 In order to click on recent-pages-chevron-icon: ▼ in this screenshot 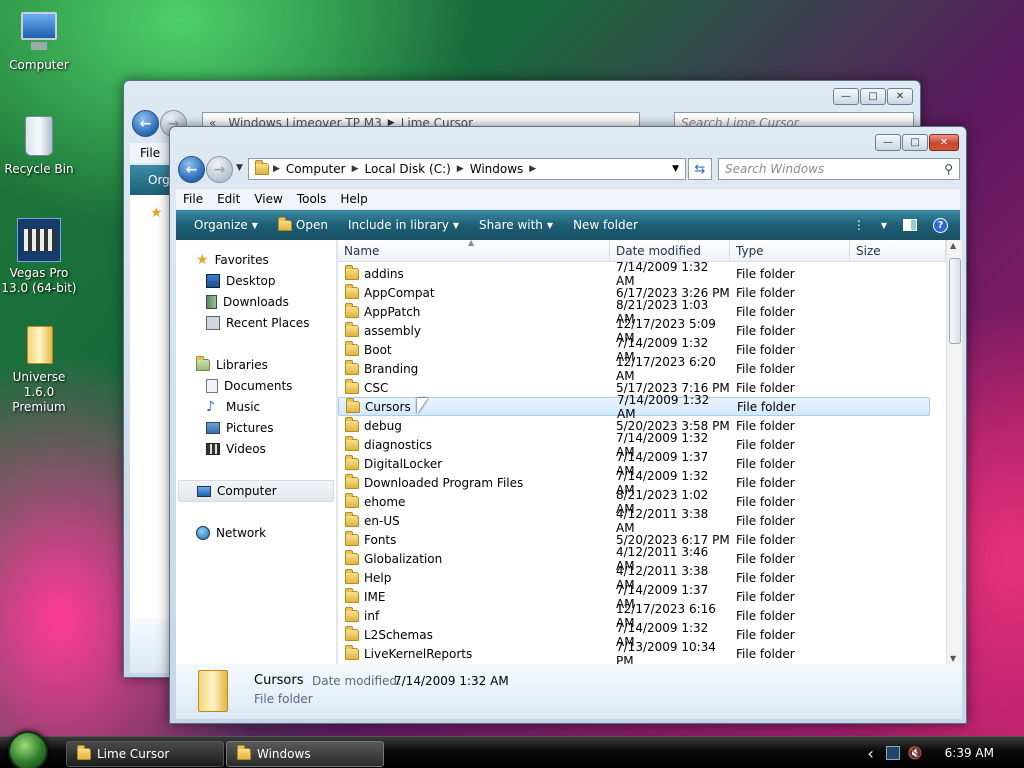, I will do `click(239, 168)`.